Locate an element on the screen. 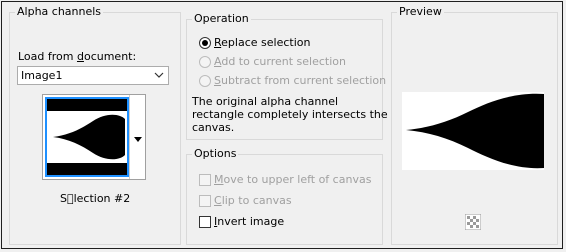  triangle-down-icon is located at coordinates (138, 139).